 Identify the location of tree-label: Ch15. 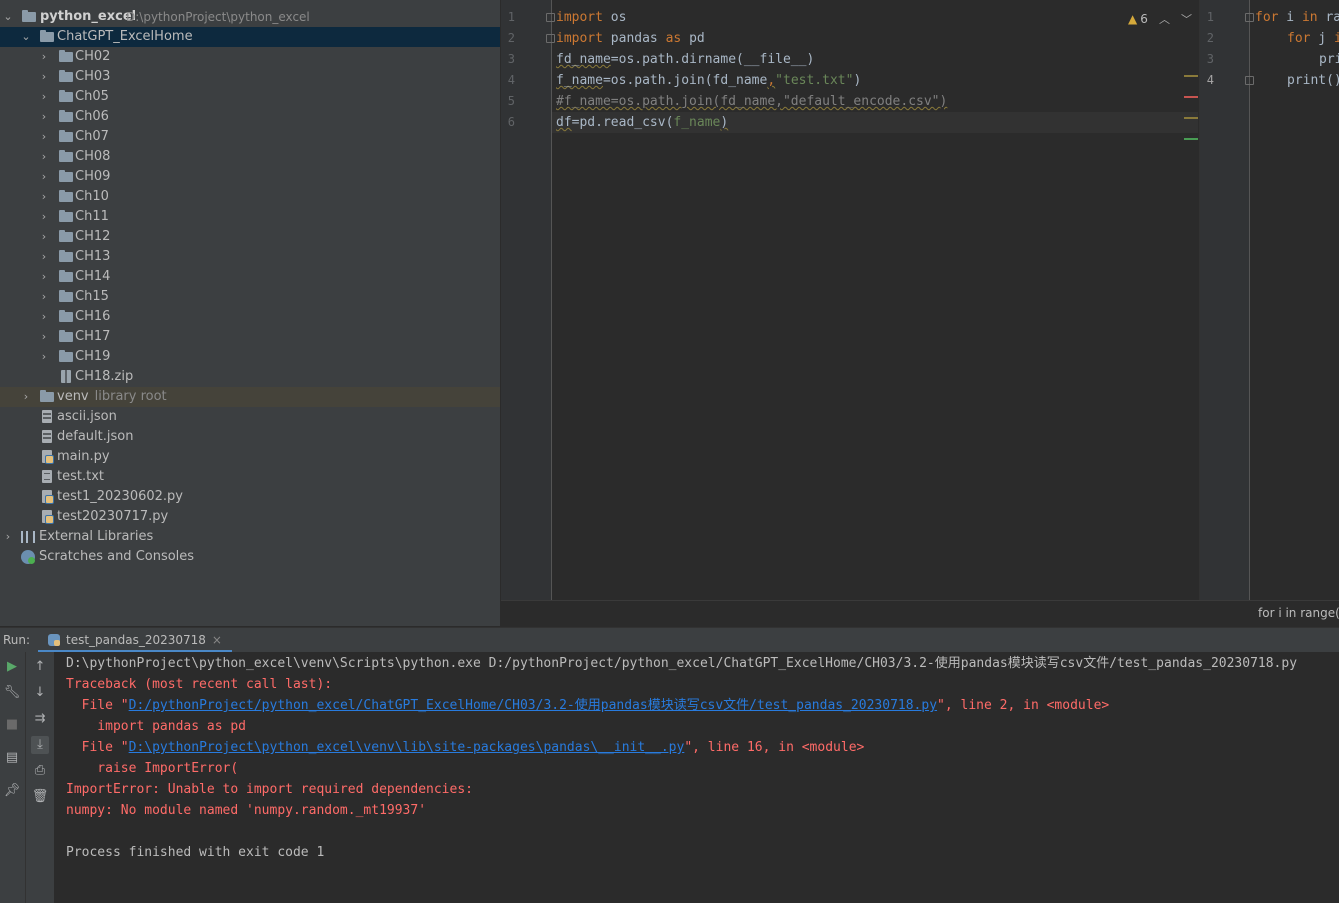
(92, 296).